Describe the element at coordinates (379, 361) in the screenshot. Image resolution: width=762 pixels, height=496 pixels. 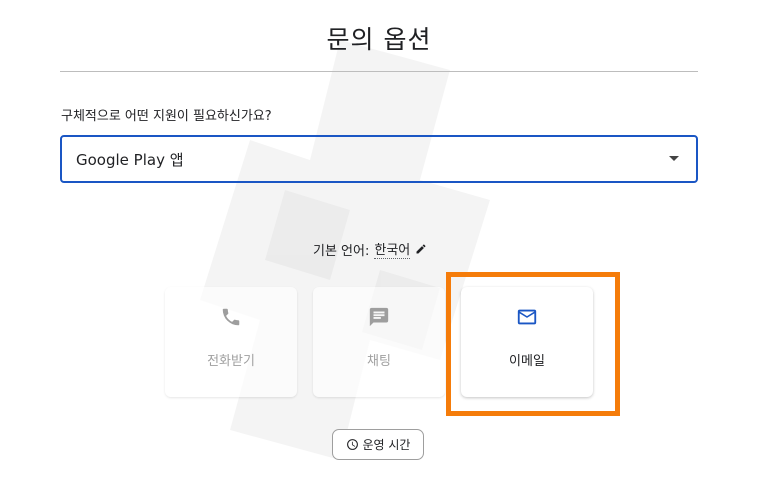
I see `option-card-label: 채팅` at that location.